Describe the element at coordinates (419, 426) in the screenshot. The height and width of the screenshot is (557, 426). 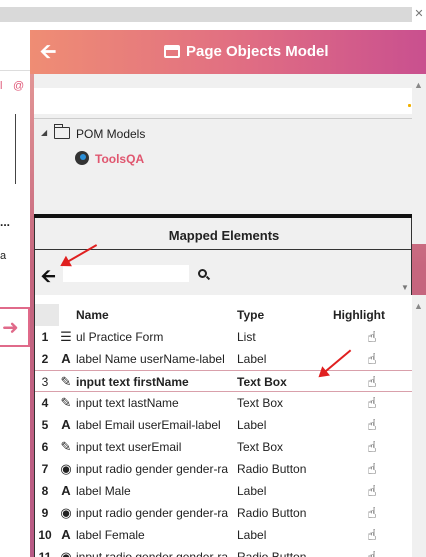
I see `grid-vertical-scrollbar: ▲` at that location.